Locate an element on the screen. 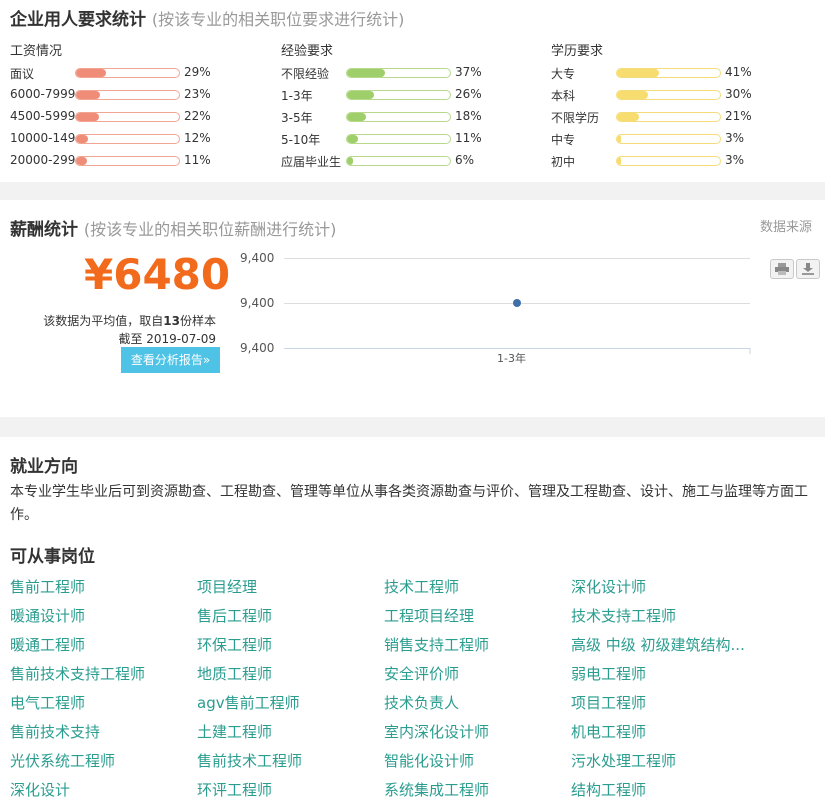 Image resolution: width=825 pixels, height=805 pixels. position-link: 售后工程师 is located at coordinates (287, 615).